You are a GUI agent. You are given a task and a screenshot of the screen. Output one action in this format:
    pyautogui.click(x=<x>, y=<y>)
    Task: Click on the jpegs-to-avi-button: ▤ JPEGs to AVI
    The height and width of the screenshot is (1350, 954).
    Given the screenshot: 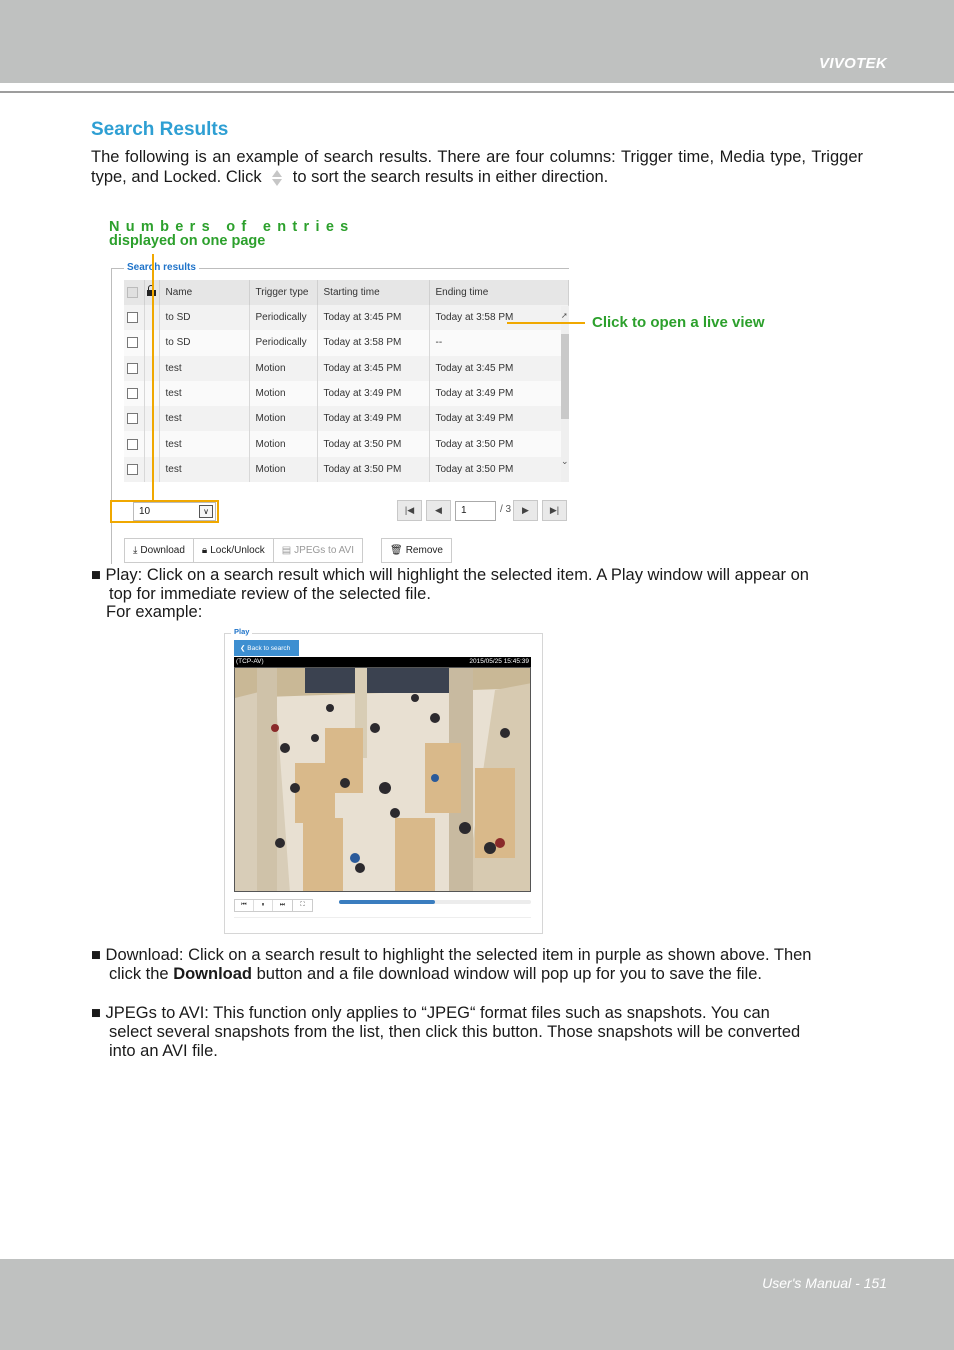 What is the action you would take?
    pyautogui.click(x=318, y=550)
    